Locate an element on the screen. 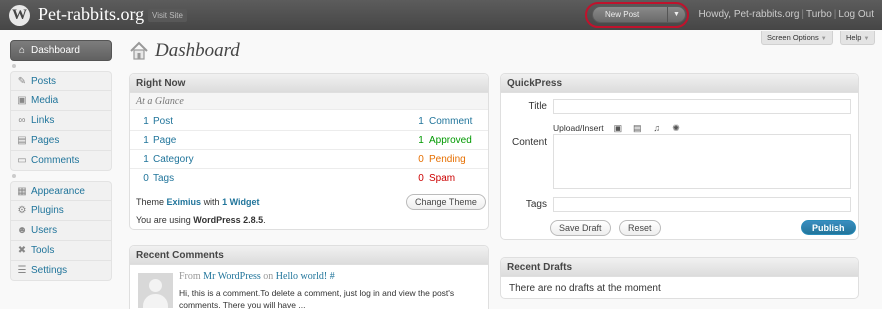 The height and width of the screenshot is (309, 882). sidebar-item-plugins: ⚙ Plugins is located at coordinates (61, 211).